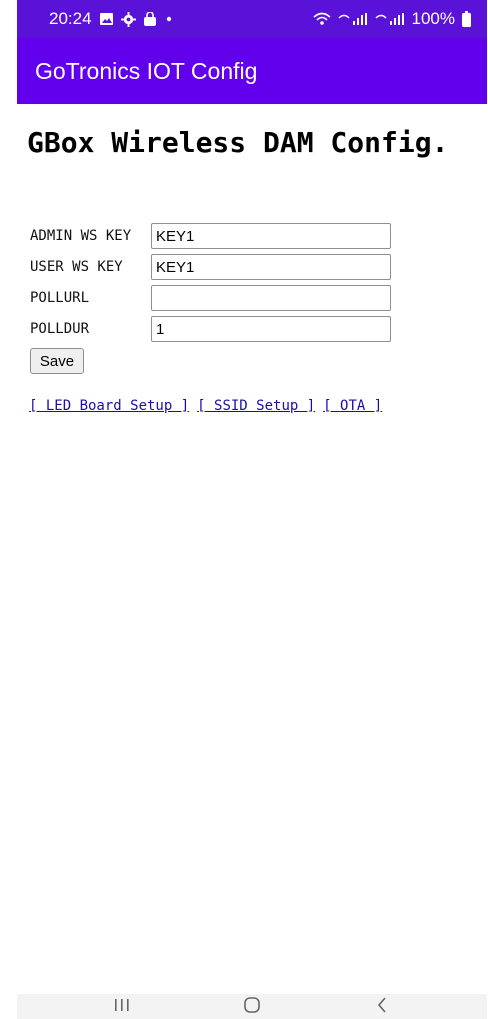  I want to click on back-icon, so click(382, 1007).